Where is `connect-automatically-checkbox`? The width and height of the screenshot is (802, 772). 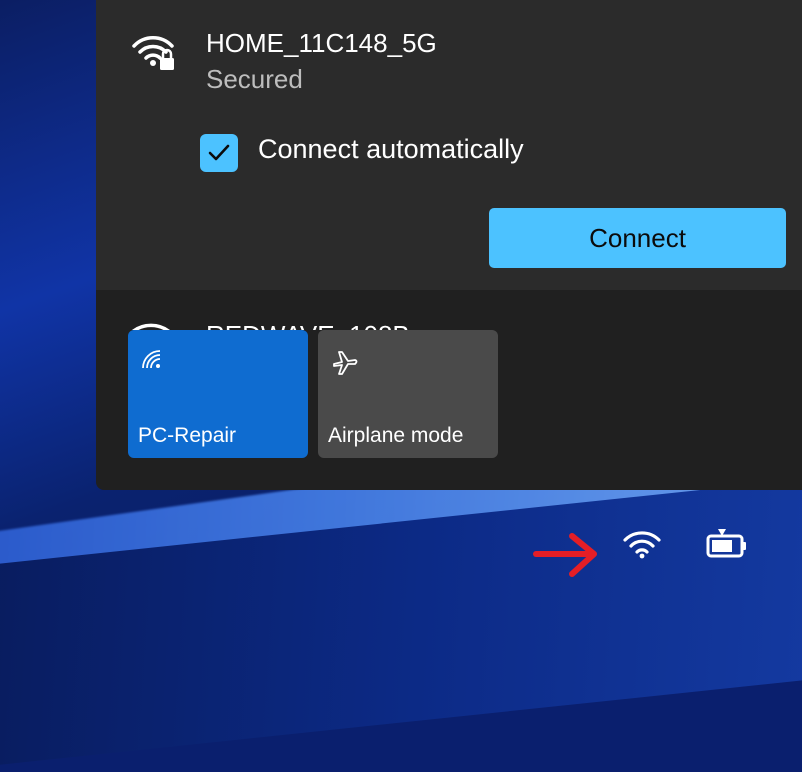 connect-automatically-checkbox is located at coordinates (219, 153).